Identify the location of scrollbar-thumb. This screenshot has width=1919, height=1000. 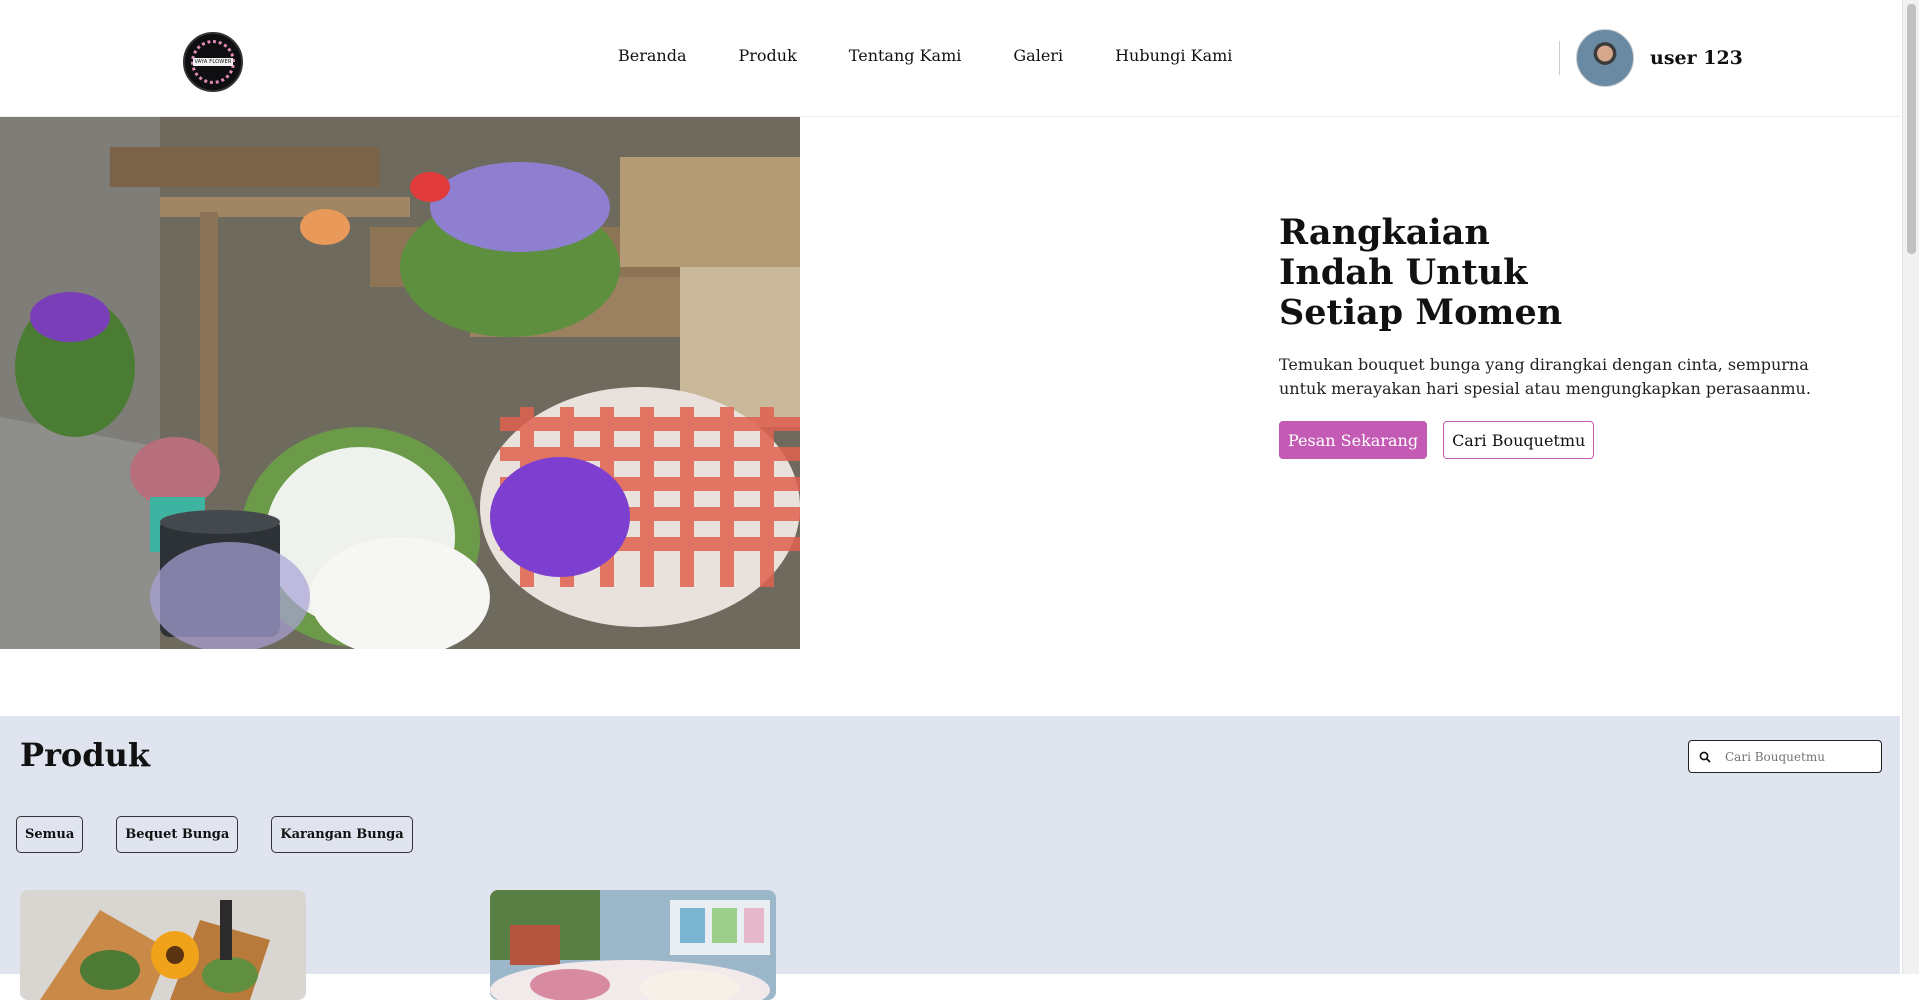
(1911, 129).